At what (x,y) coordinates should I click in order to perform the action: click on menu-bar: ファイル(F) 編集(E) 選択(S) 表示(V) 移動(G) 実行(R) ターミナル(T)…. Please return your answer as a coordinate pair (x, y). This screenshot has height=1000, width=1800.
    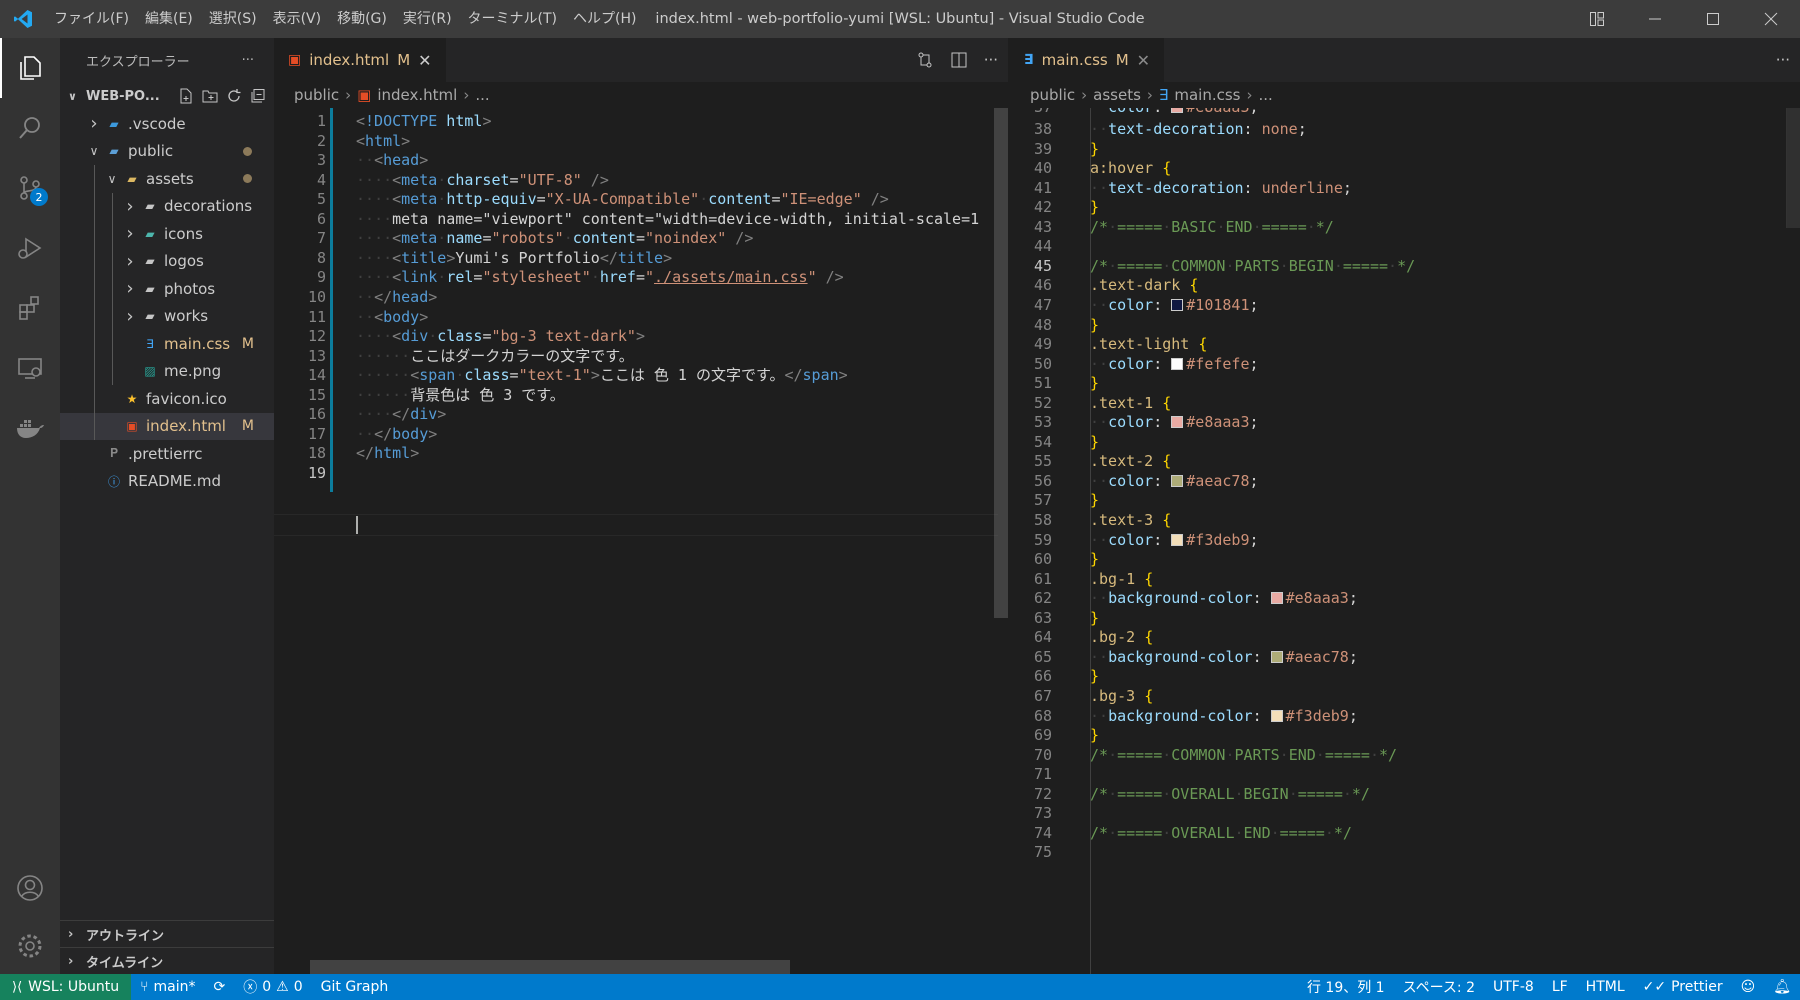
    Looking at the image, I should click on (345, 19).